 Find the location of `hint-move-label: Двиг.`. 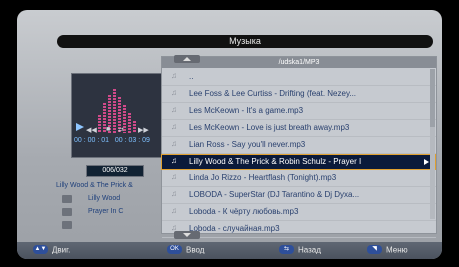

hint-move-label: Двиг. is located at coordinates (61, 250).